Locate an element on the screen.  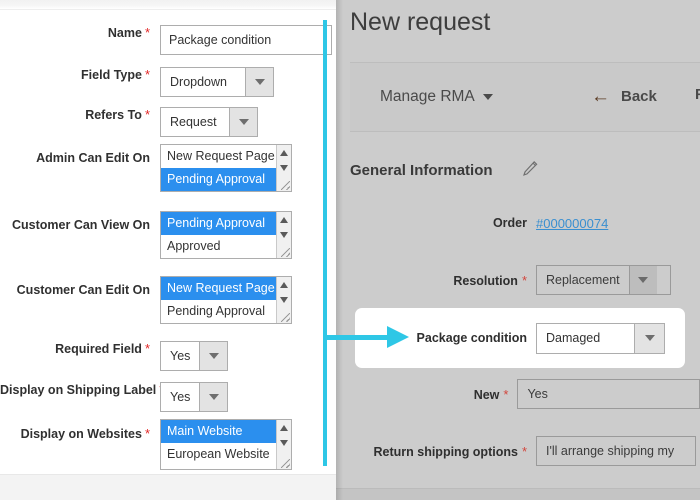
pencil-icon is located at coordinates (530, 169).